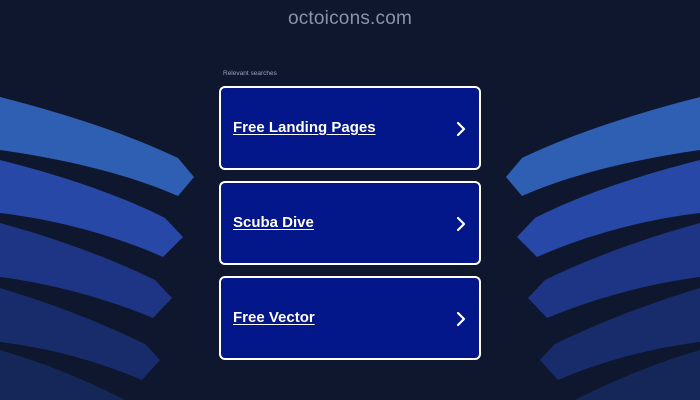 This screenshot has width=700, height=400. I want to click on search-result-link-free-landing-pages: Free Landing Pages, so click(350, 128).